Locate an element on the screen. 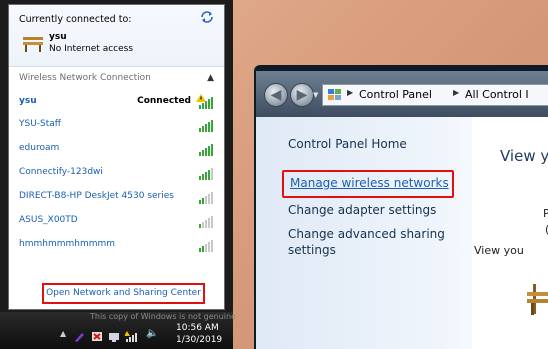  window-toolbar: ◀ ▶ ▼ ▶ Control Panel ▶ All Control I is located at coordinates (402, 94).